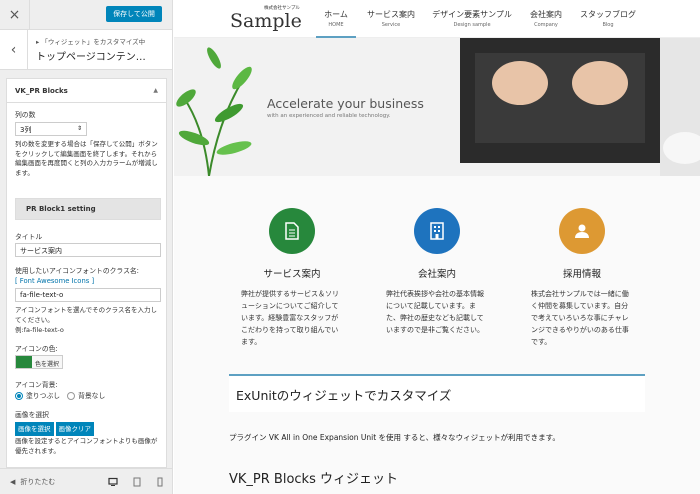 The width and height of the screenshot is (700, 494). I want to click on nav-sub-label: Blog, so click(608, 25).